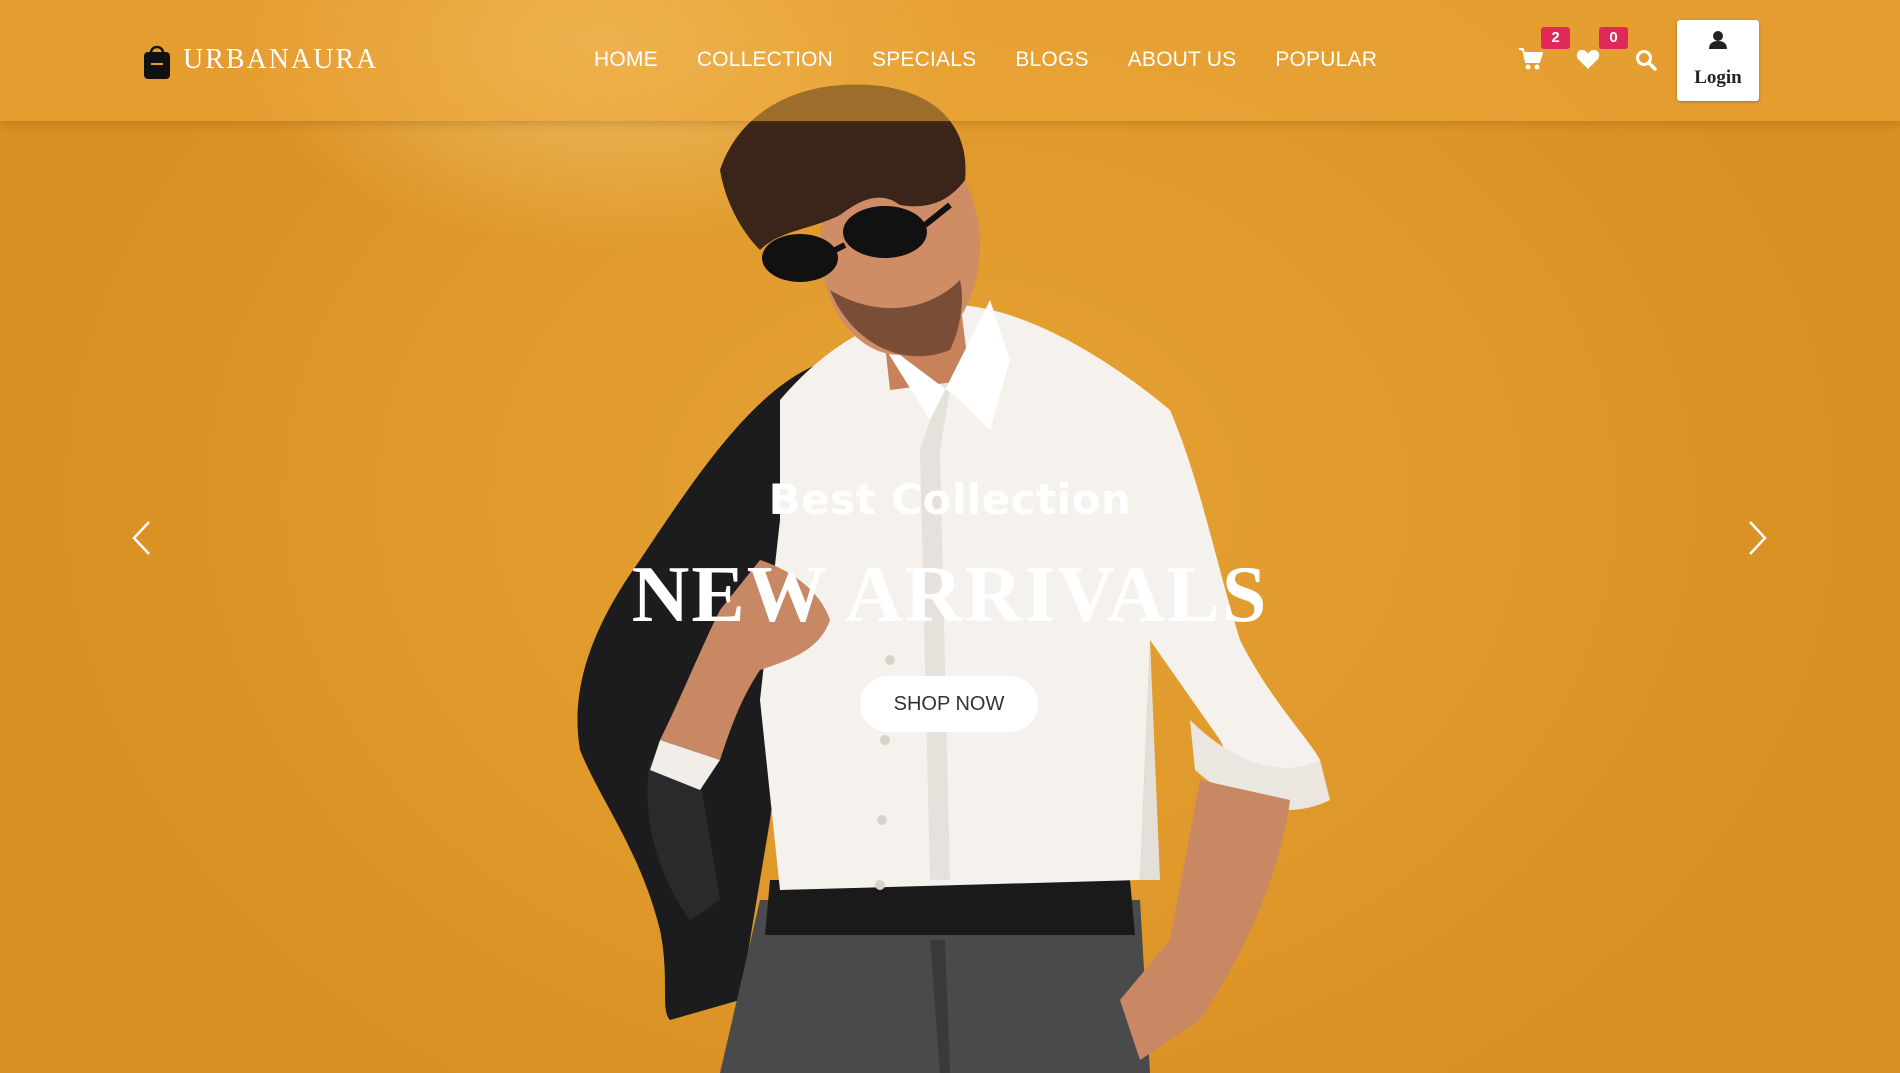 This screenshot has height=1073, width=1900. What do you see at coordinates (1718, 40) in the screenshot?
I see `user-icon` at bounding box center [1718, 40].